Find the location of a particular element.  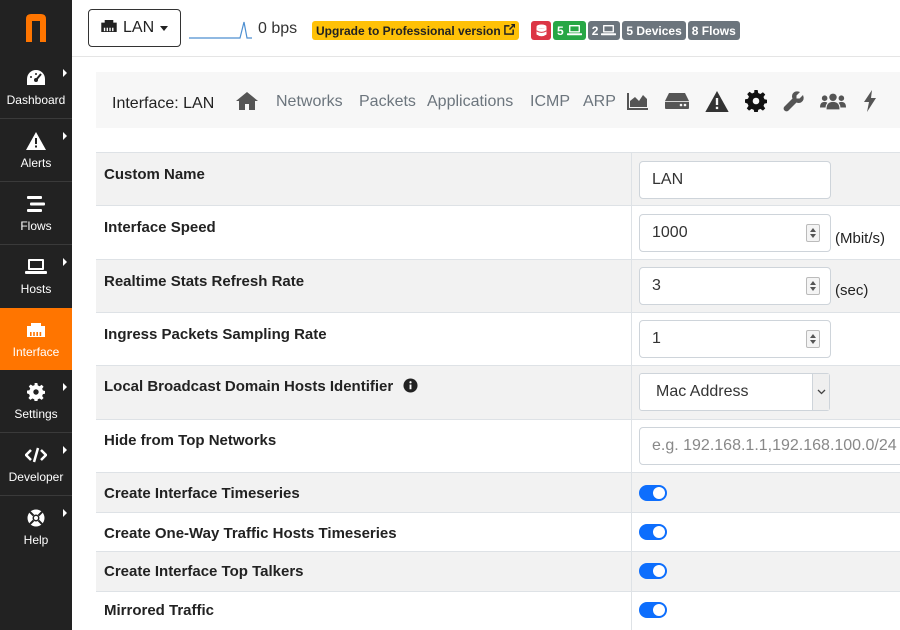

external-link-icon is located at coordinates (509, 30).